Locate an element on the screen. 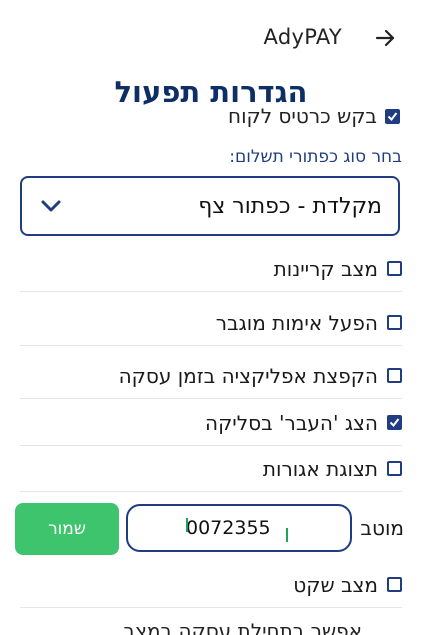  payment-buttons-select: מקלדת - כפתור צף is located at coordinates (210, 206).